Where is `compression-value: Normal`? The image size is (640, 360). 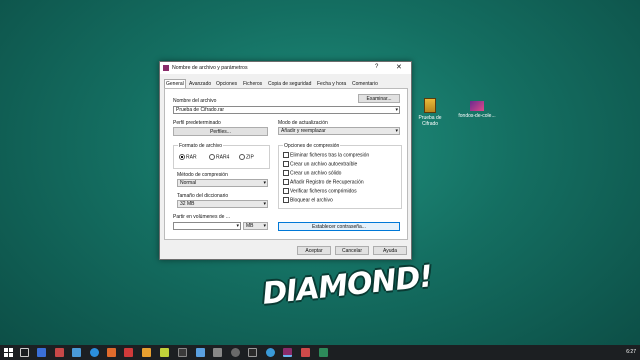 compression-value: Normal is located at coordinates (188, 183).